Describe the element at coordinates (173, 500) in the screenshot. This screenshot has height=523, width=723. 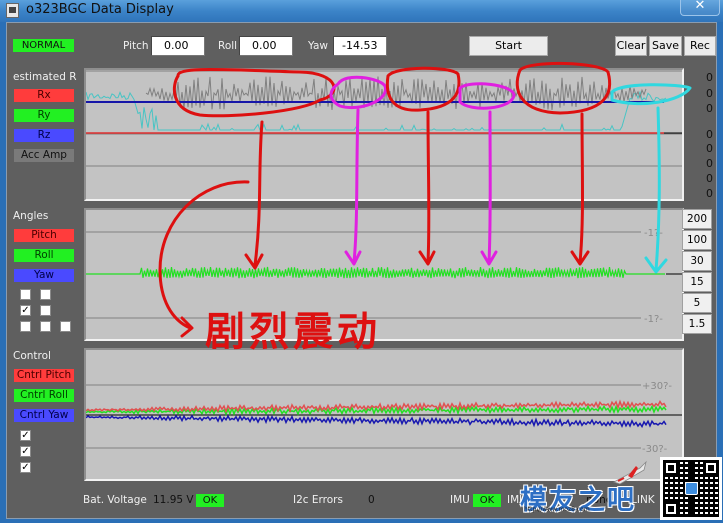
I see `battery-voltage-value: 11.95 V` at that location.